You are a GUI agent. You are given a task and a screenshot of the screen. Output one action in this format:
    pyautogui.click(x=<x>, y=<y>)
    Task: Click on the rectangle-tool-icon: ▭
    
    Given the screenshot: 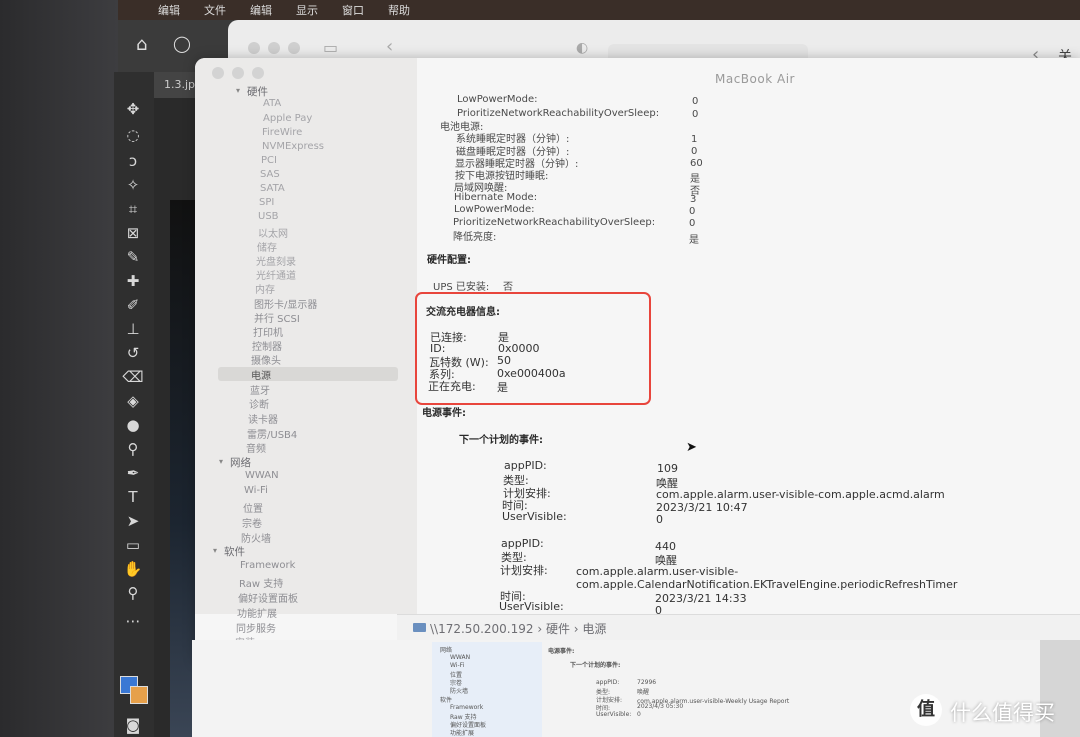 What is the action you would take?
    pyautogui.click(x=133, y=545)
    